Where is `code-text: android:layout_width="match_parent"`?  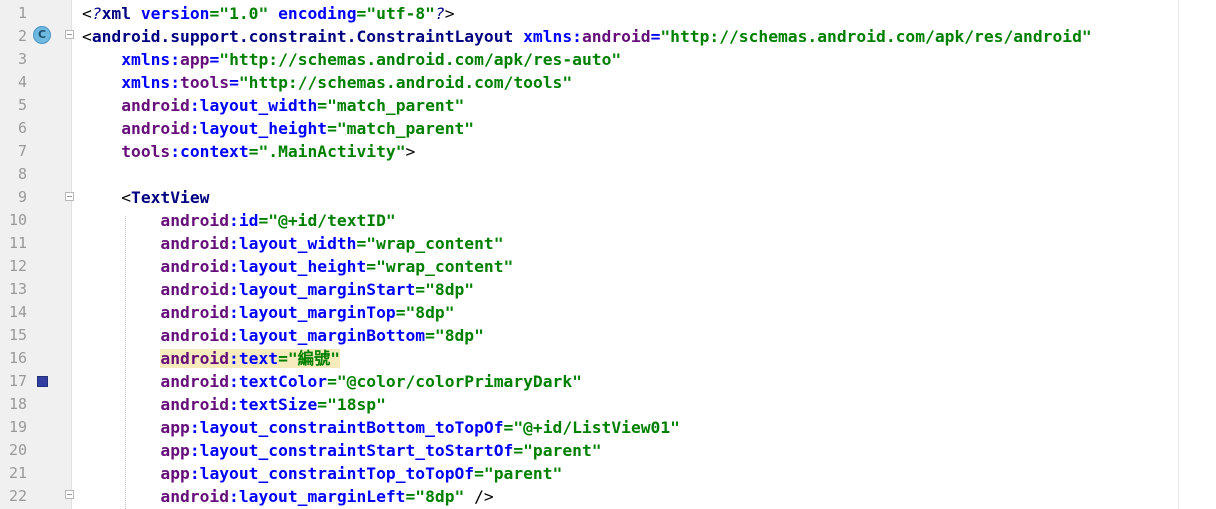 code-text: android:layout_width="match_parent" is located at coordinates (273, 105).